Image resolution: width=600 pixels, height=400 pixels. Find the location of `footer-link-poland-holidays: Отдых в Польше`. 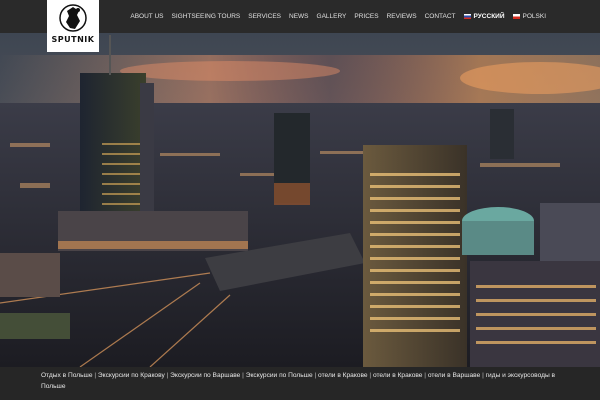

footer-link-poland-holidays: Отдых в Польше is located at coordinates (66, 375).